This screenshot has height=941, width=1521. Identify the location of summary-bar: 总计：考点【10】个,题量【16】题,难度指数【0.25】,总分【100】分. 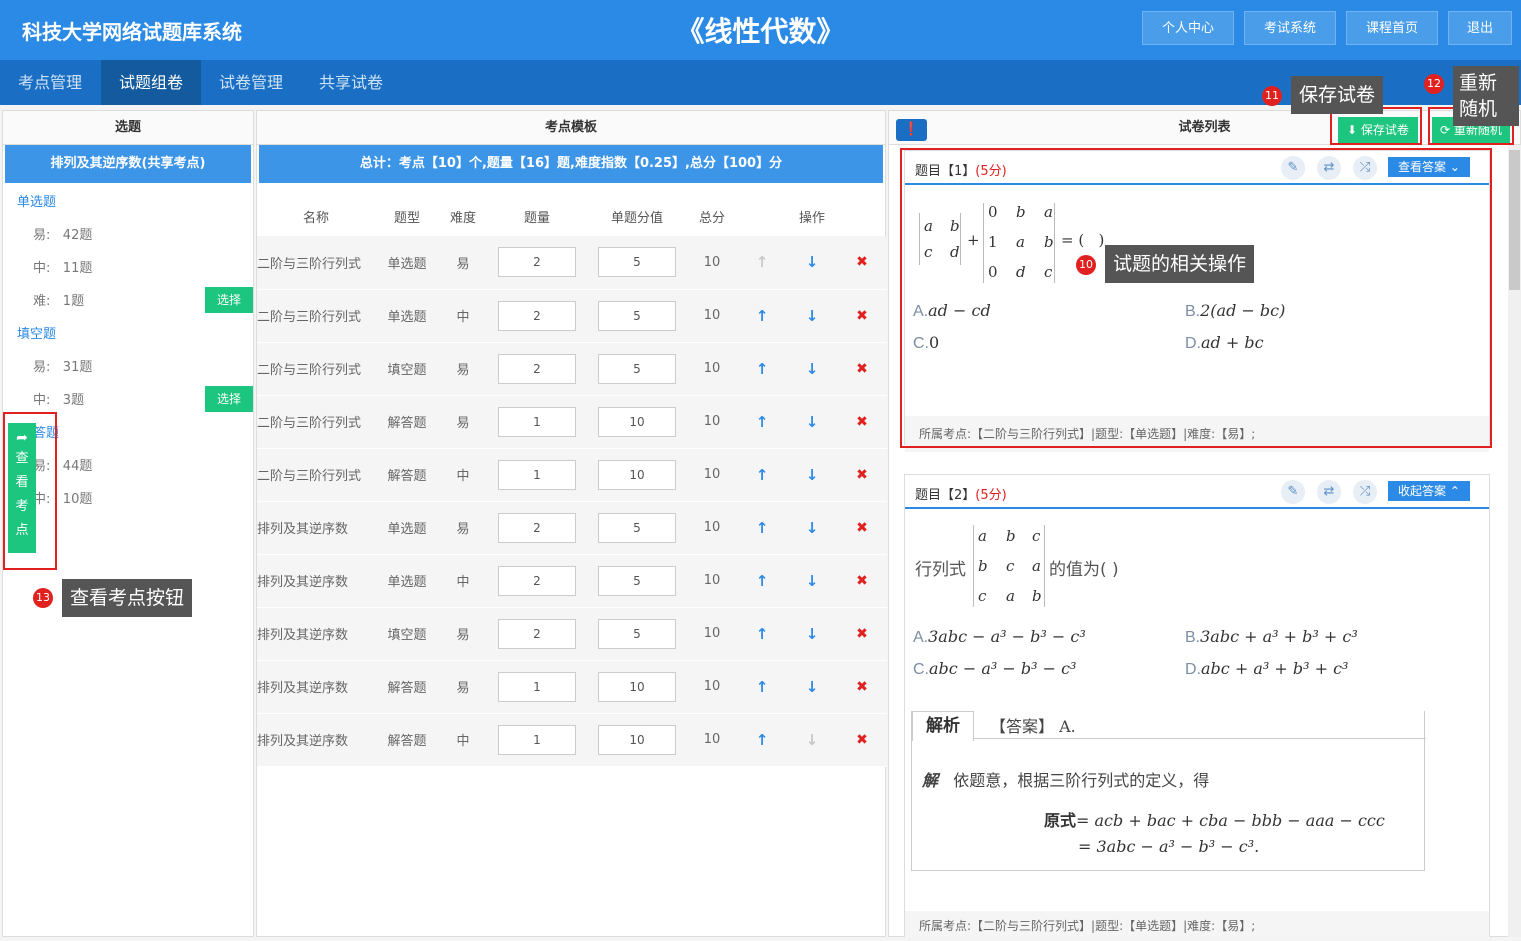
(571, 164).